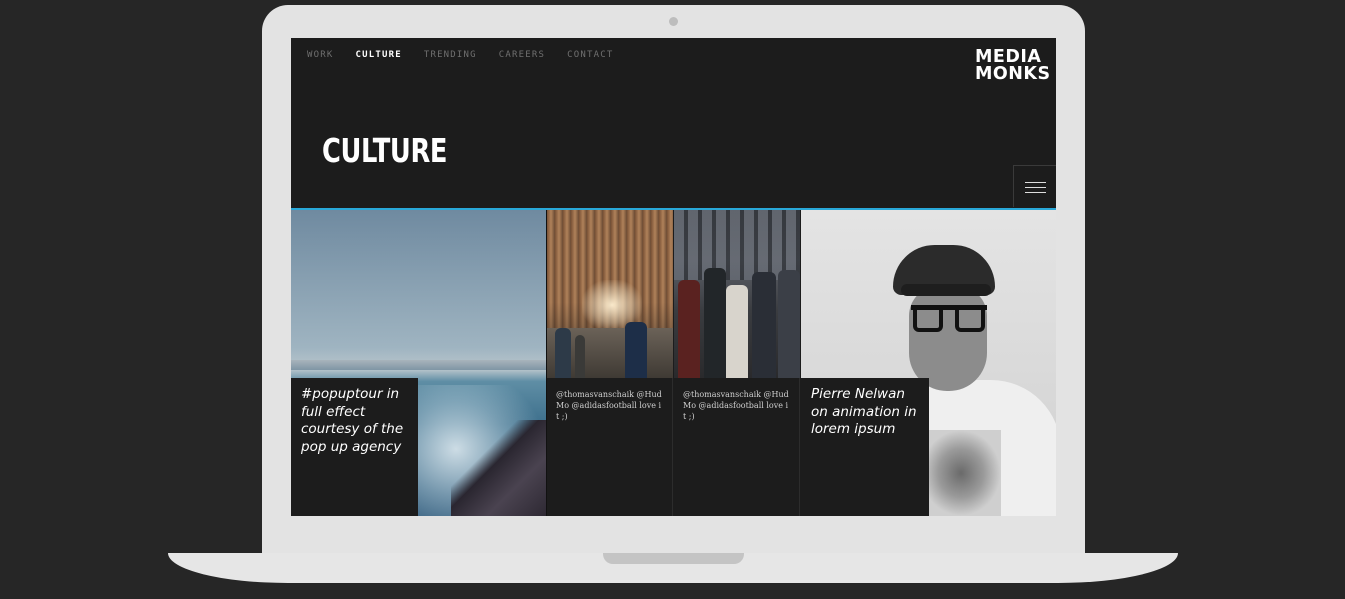  What do you see at coordinates (737, 294) in the screenshot?
I see `street-group-photo` at bounding box center [737, 294].